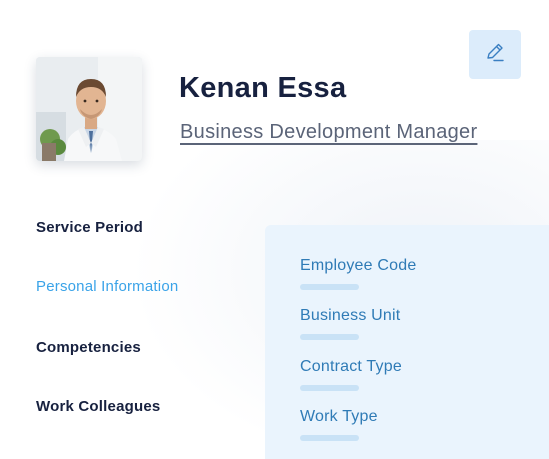  I want to click on avatar, so click(89, 109).